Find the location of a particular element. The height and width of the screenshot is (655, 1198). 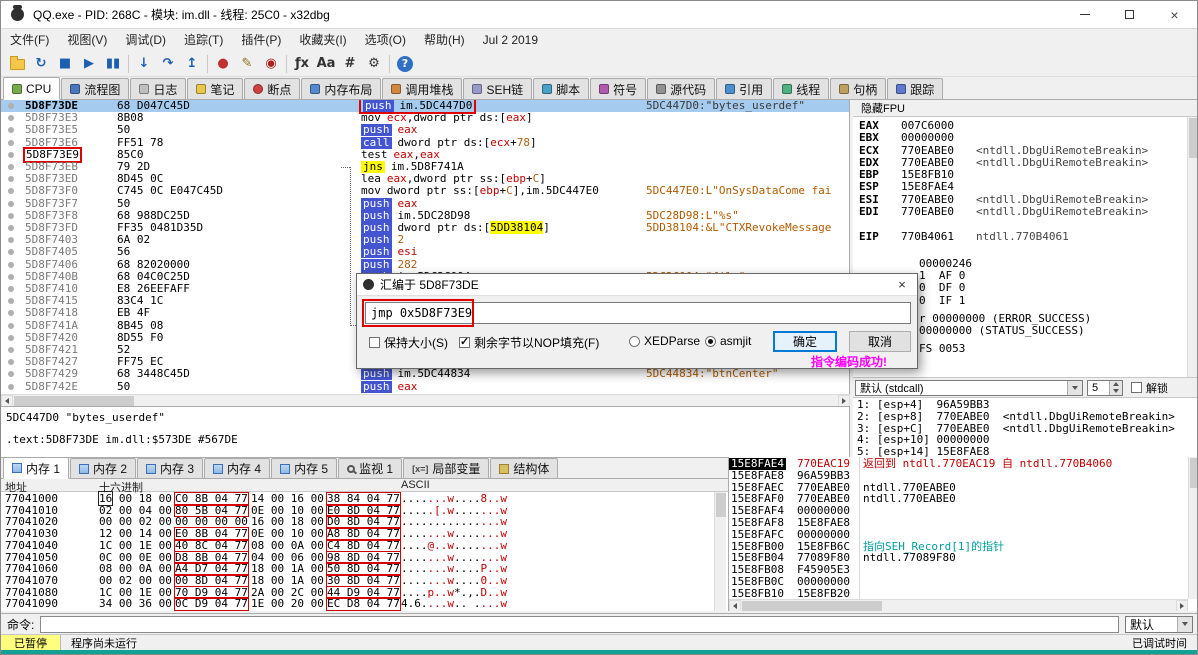

register-row: EIP 770B4061 ntdll.770B4061 is located at coordinates (1025, 236).